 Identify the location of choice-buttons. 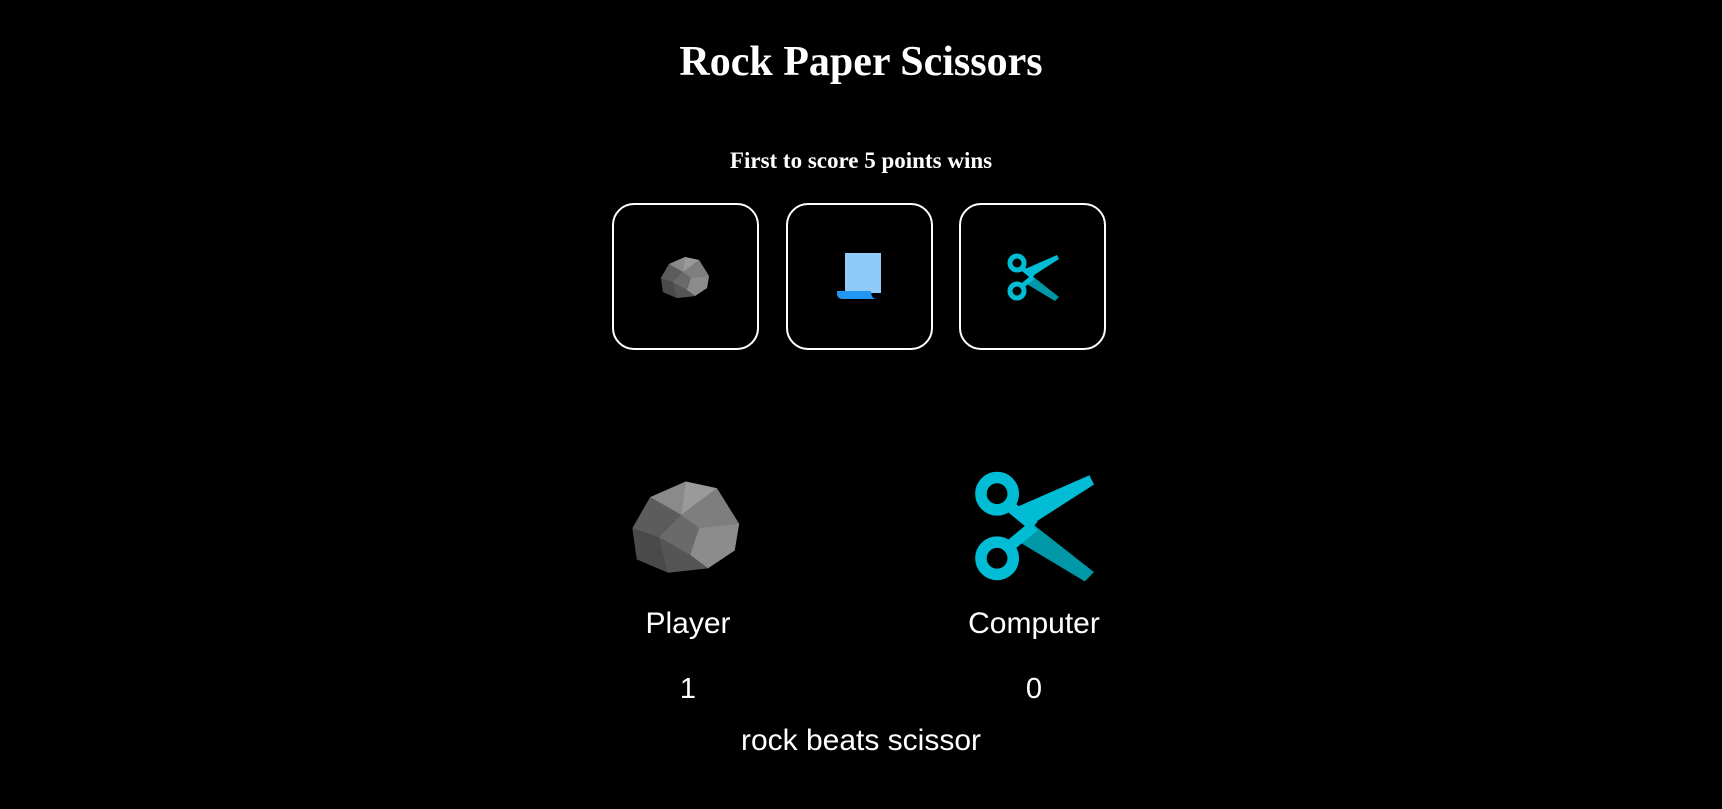
(862, 278).